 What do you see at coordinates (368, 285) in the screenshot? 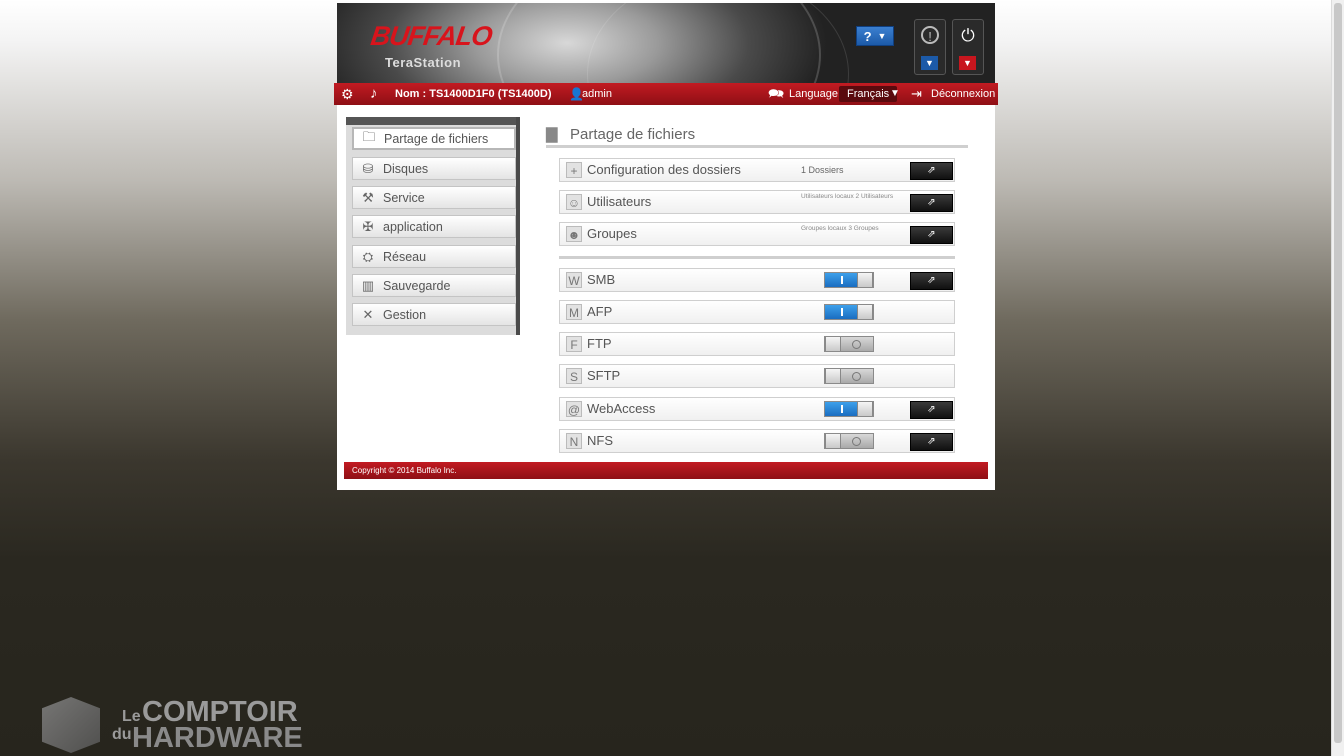
I see `backup-icon: ▥` at bounding box center [368, 285].